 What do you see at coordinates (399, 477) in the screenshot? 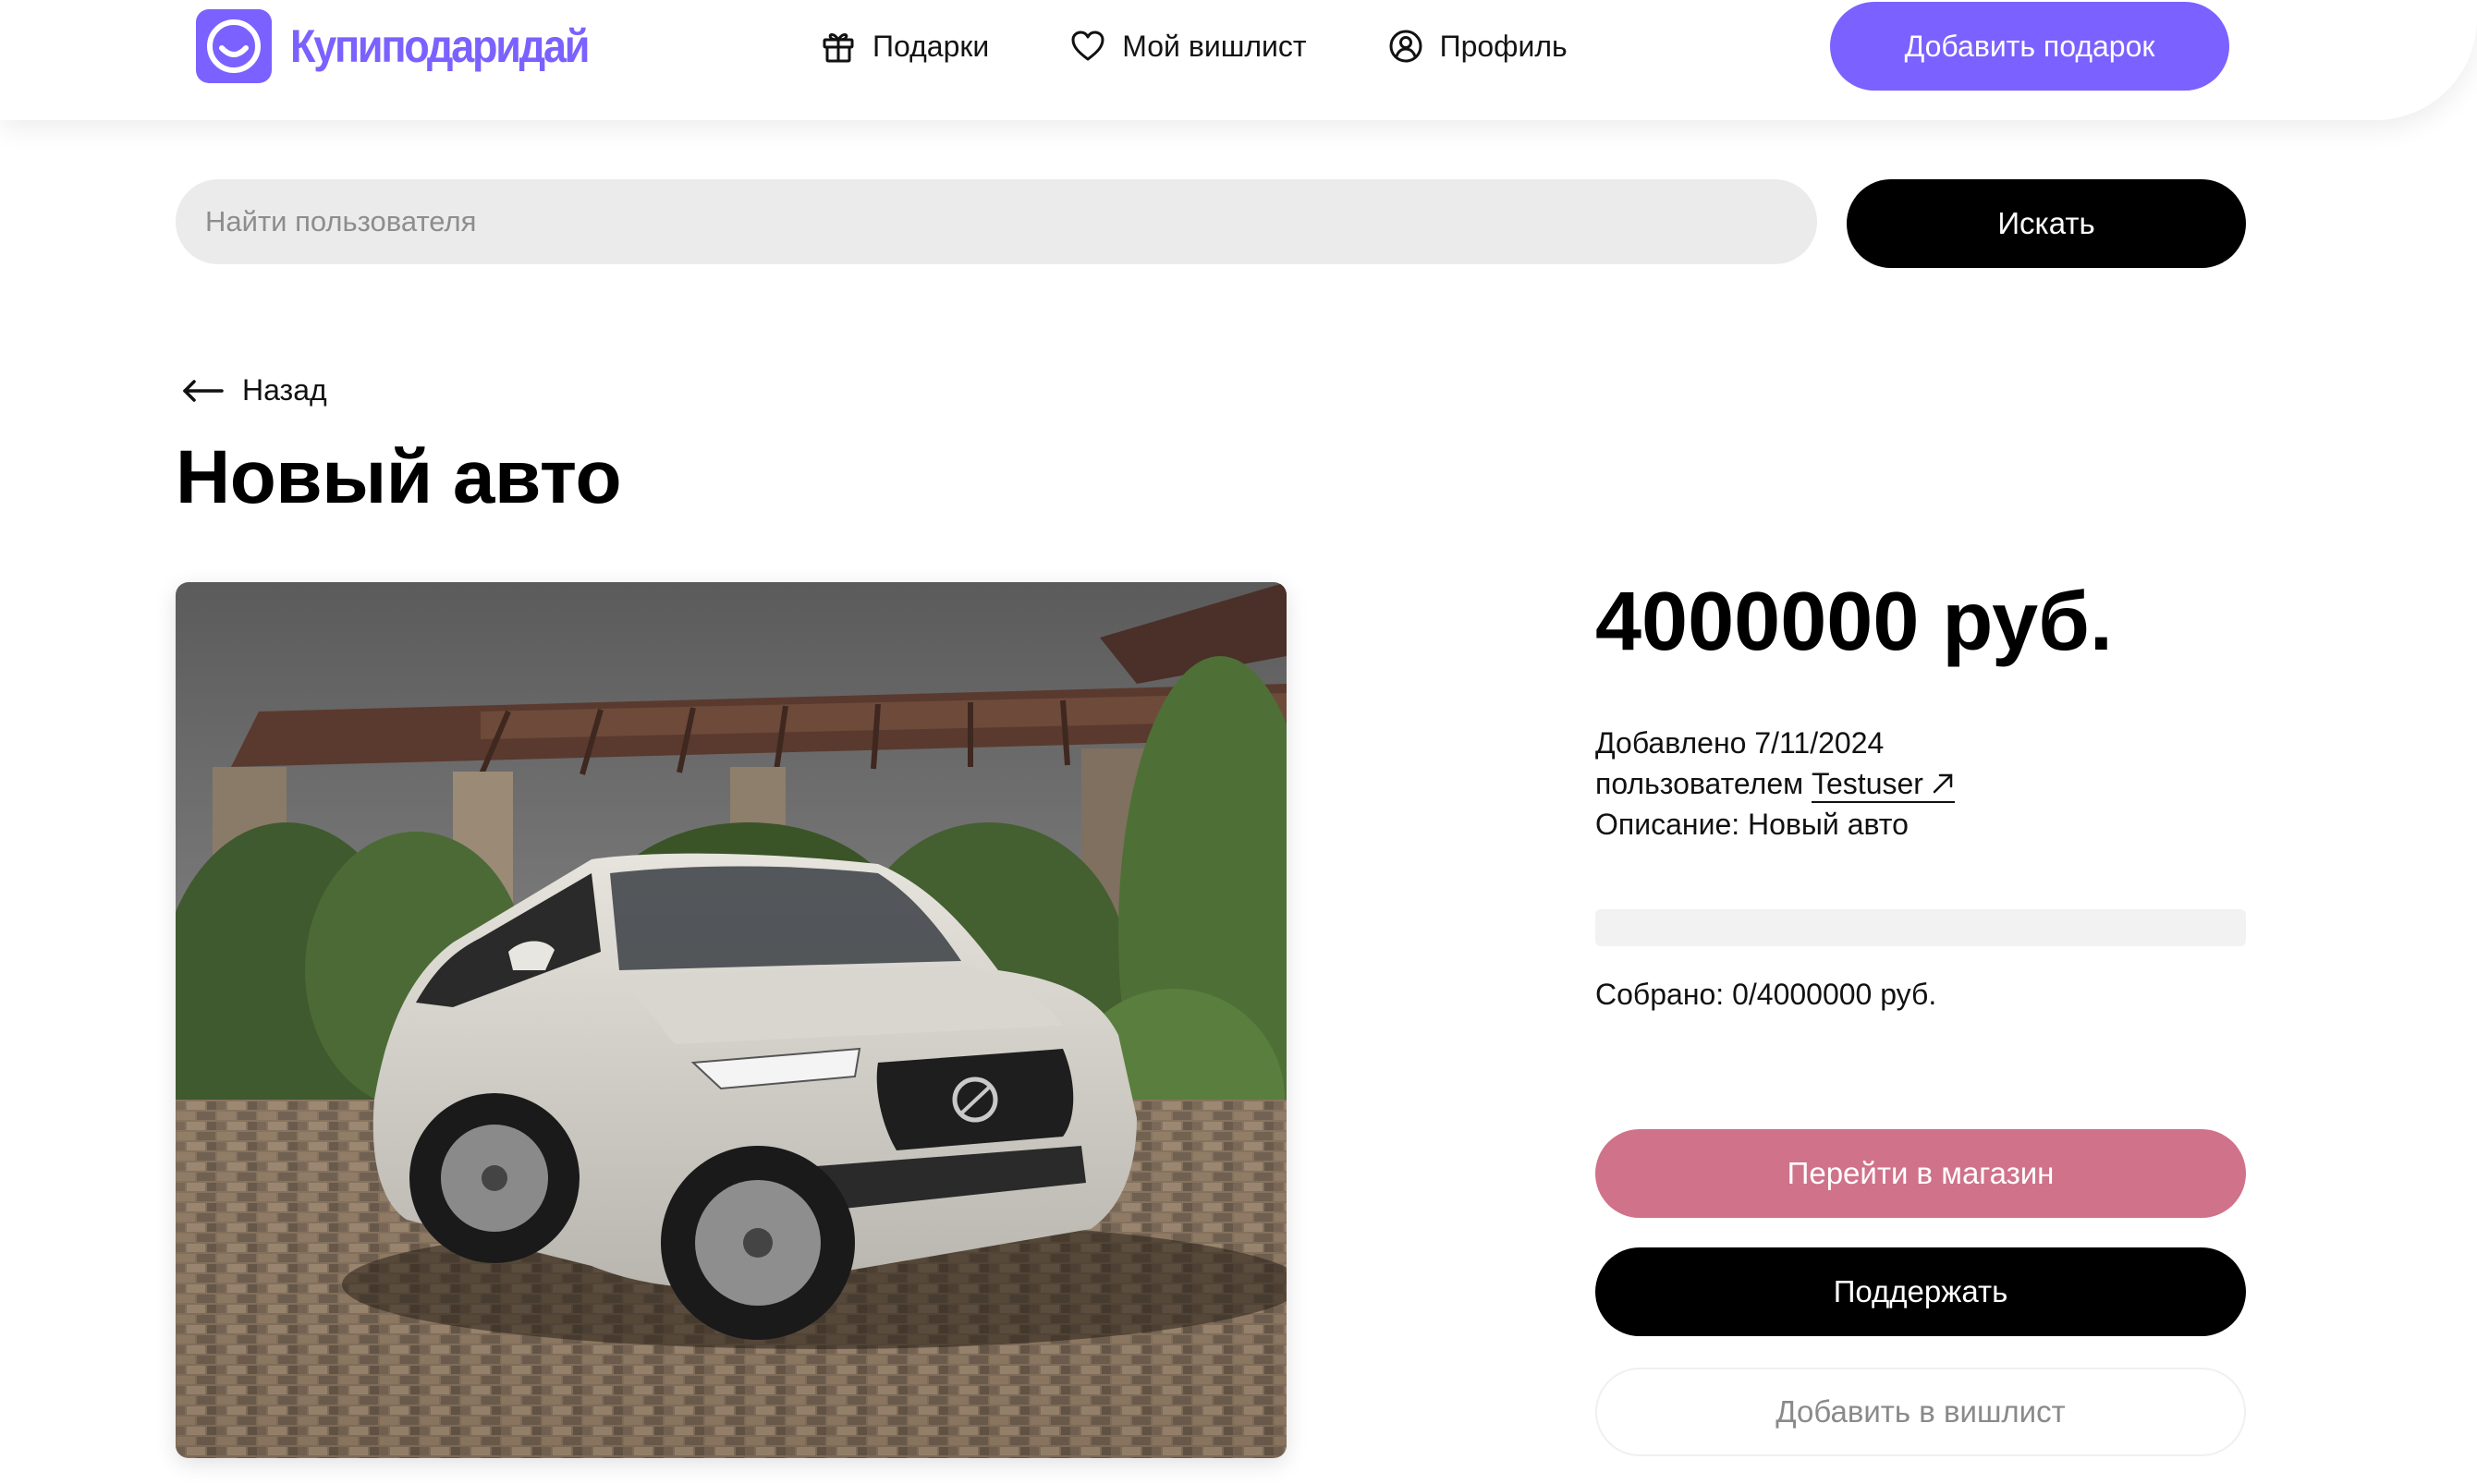
I see `page-title: Новый авто` at bounding box center [399, 477].